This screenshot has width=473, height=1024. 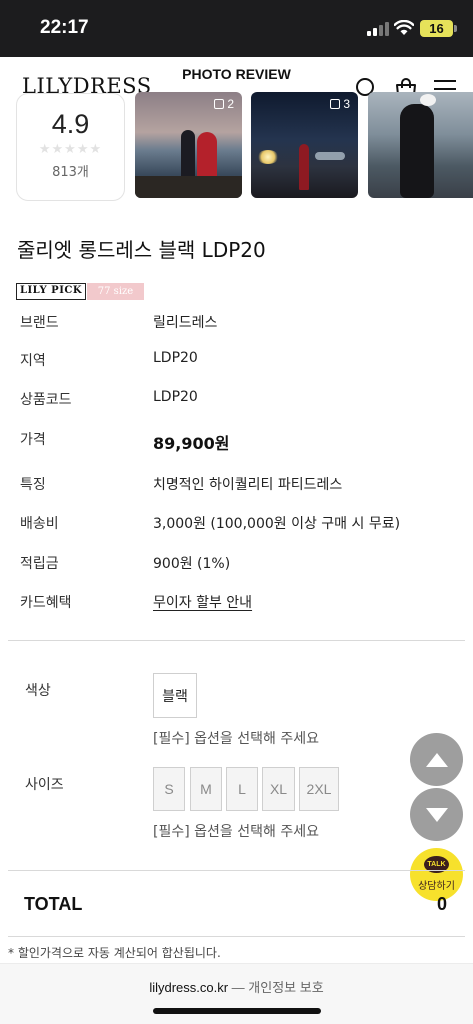 I want to click on signal-icon, so click(x=378, y=29).